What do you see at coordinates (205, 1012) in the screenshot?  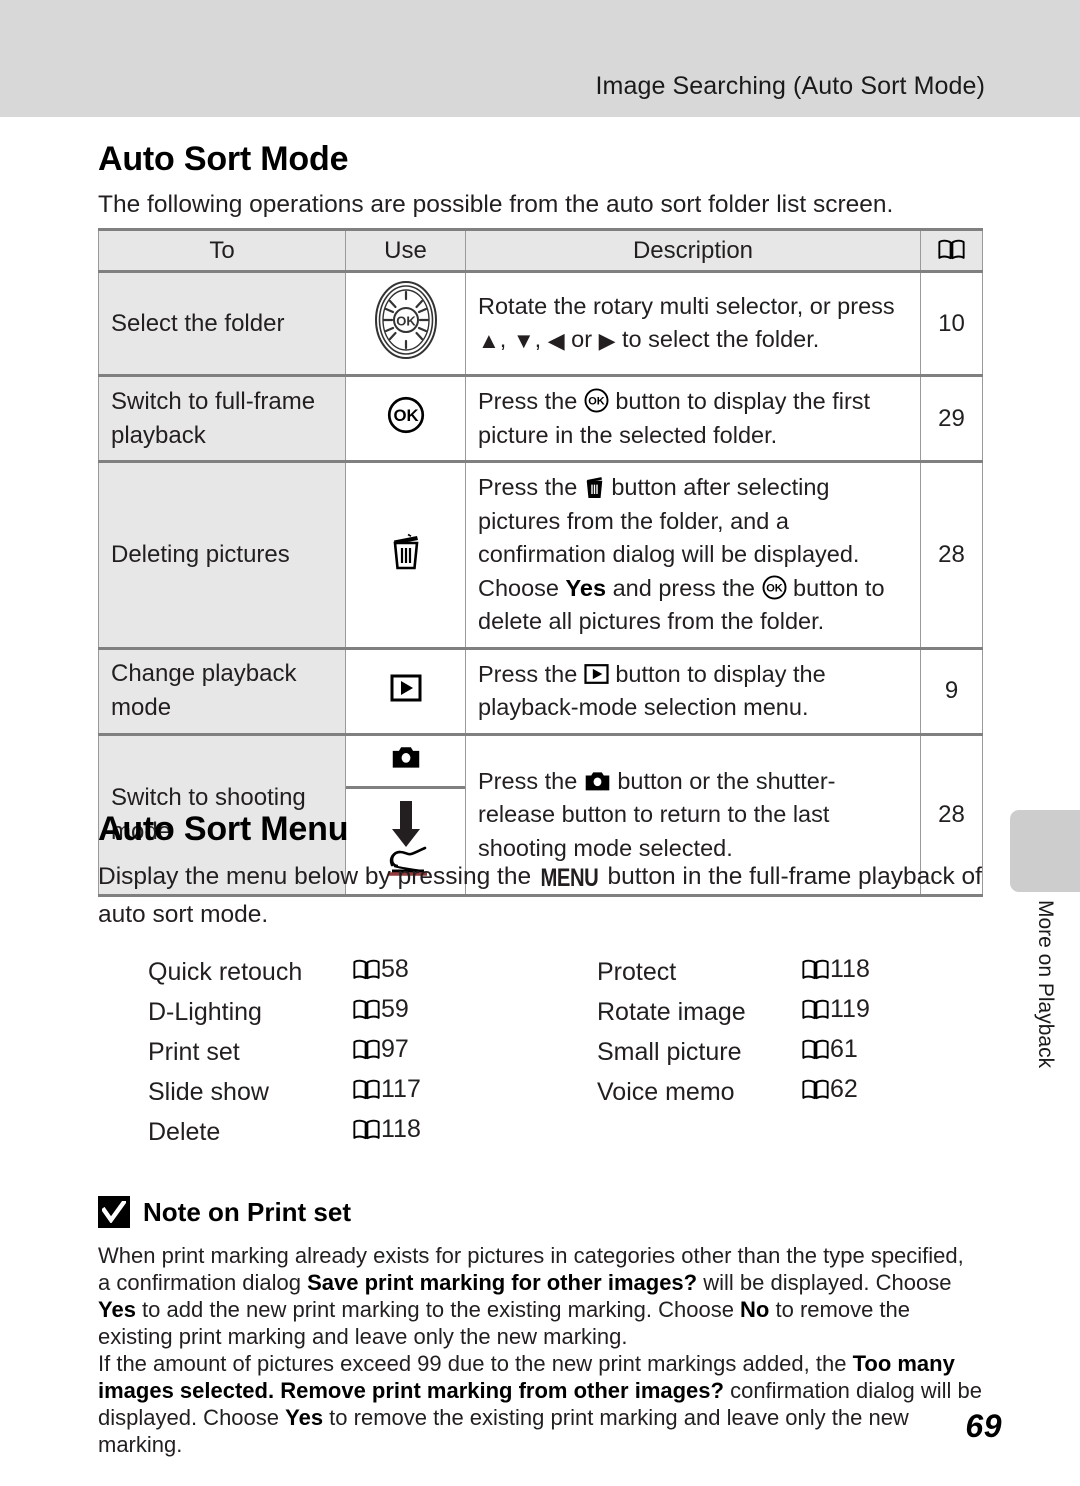 I see `menu-item-label: D-Lighting` at bounding box center [205, 1012].